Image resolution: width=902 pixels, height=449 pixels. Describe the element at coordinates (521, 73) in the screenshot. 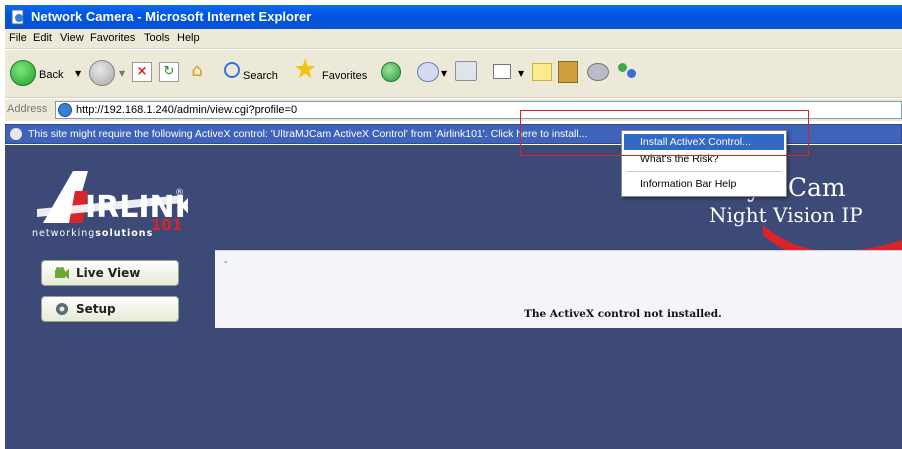

I see `edit-dropdown-icon: ▼` at that location.